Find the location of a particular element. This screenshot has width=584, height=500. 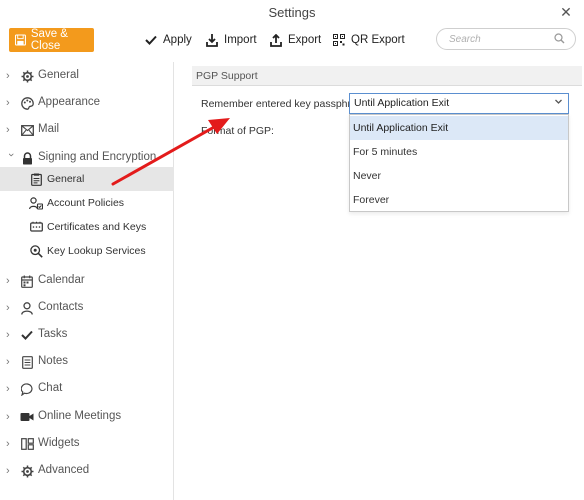

export-label: Export is located at coordinates (305, 40).